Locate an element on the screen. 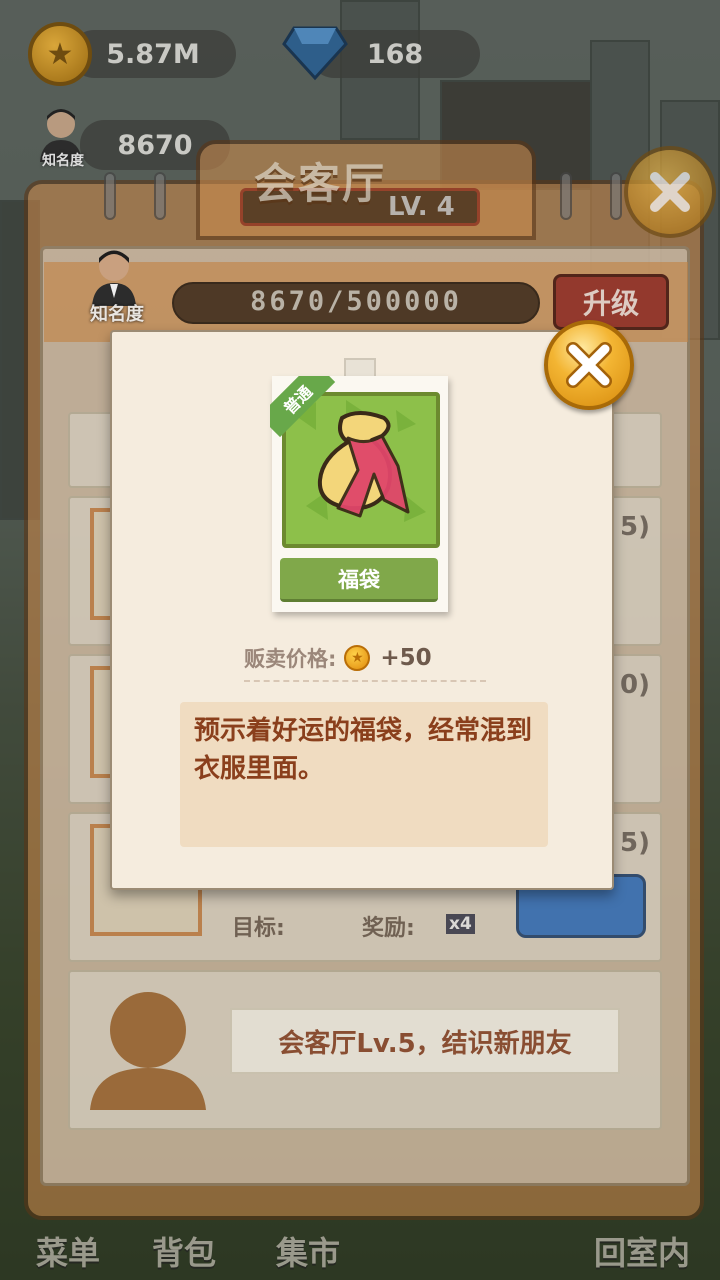 The height and width of the screenshot is (1280, 720). popup-close-button is located at coordinates (589, 365).